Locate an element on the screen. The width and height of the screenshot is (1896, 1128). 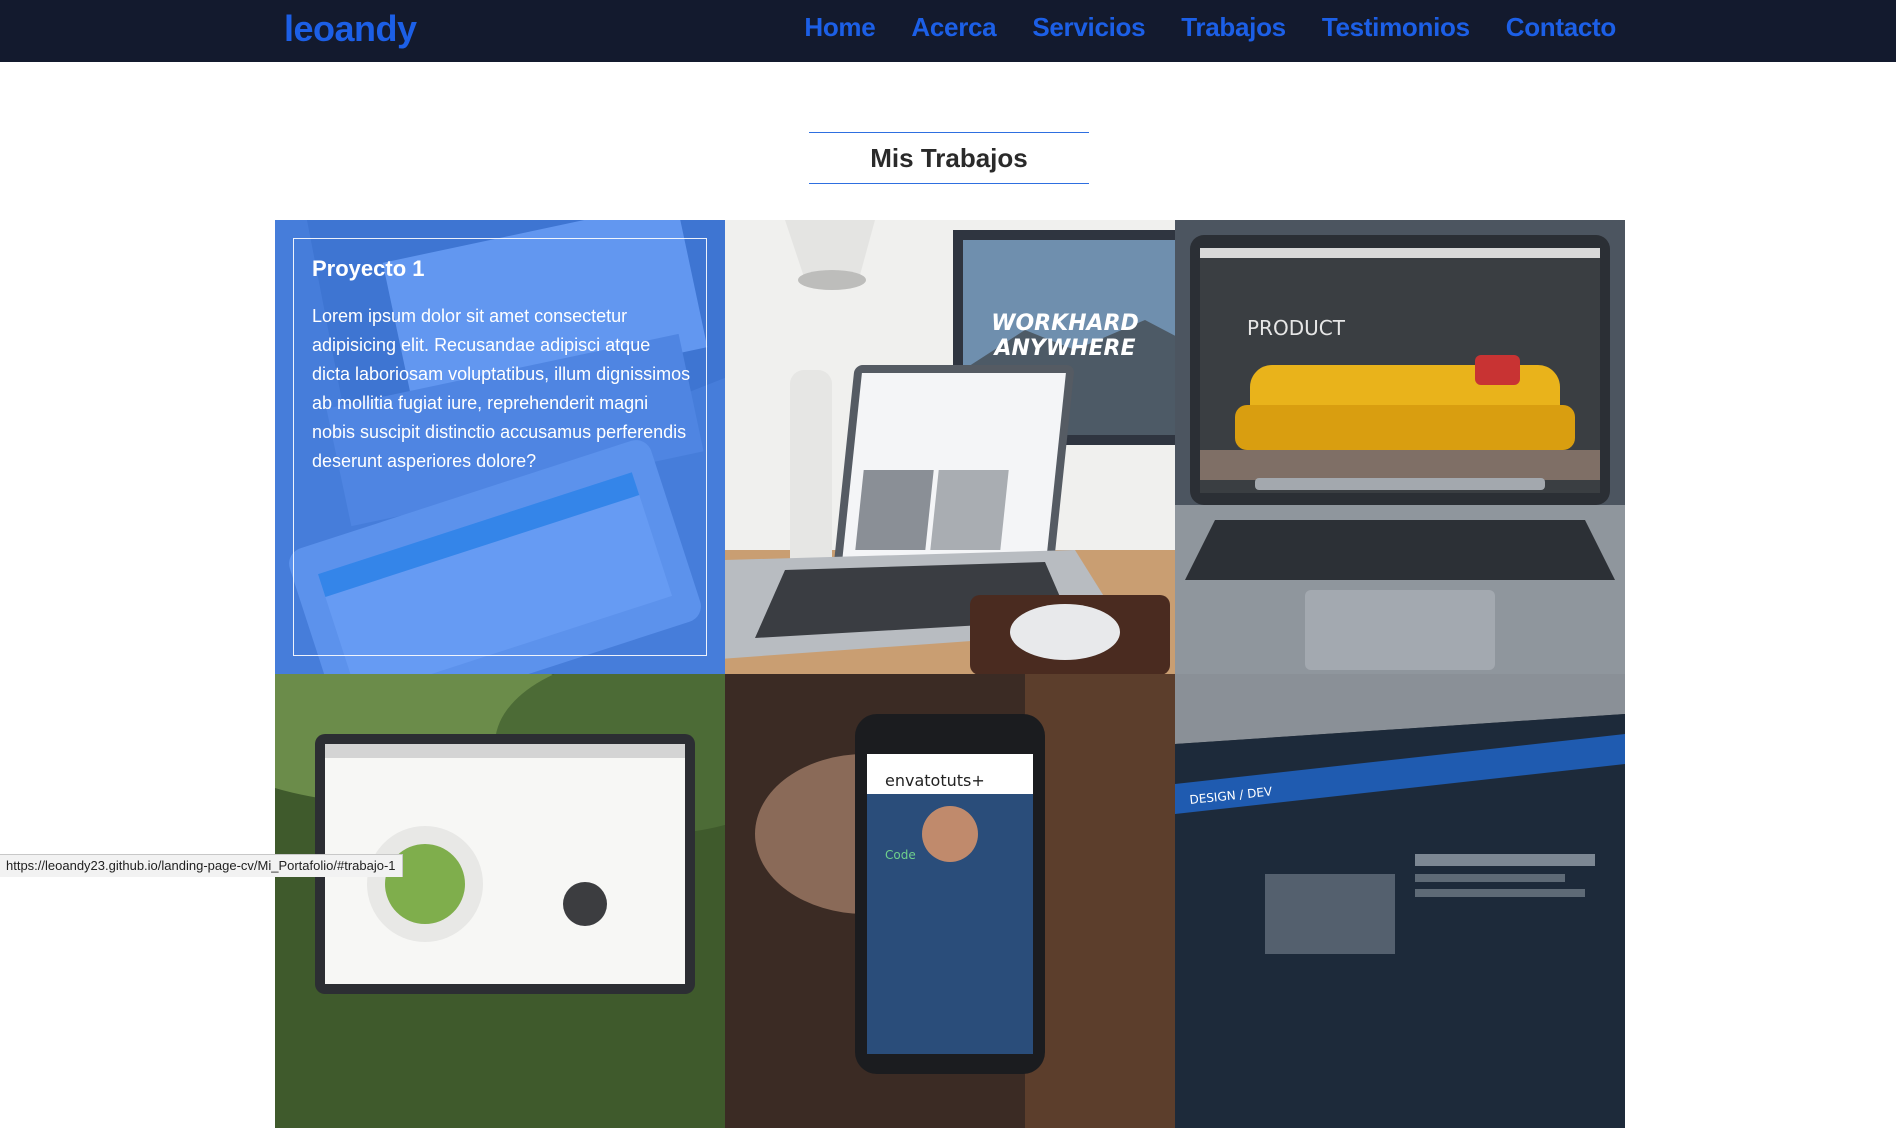
photo-text: ANYWHERE is located at coordinates (1063, 348).